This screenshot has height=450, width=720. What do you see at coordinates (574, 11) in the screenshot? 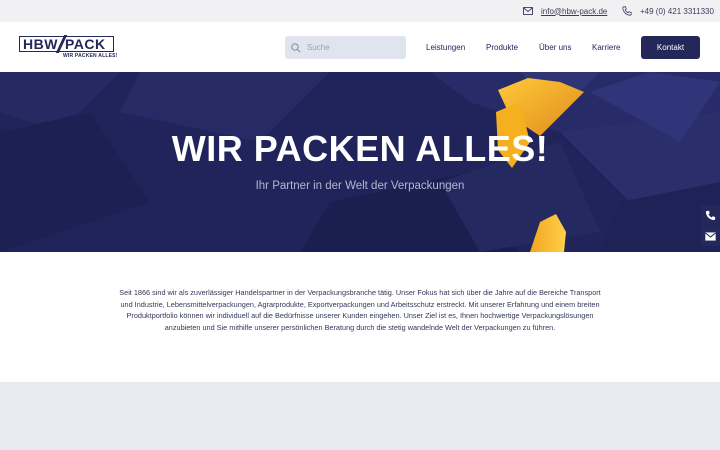
I see `topbar-email: info@hbw-pack.de` at bounding box center [574, 11].